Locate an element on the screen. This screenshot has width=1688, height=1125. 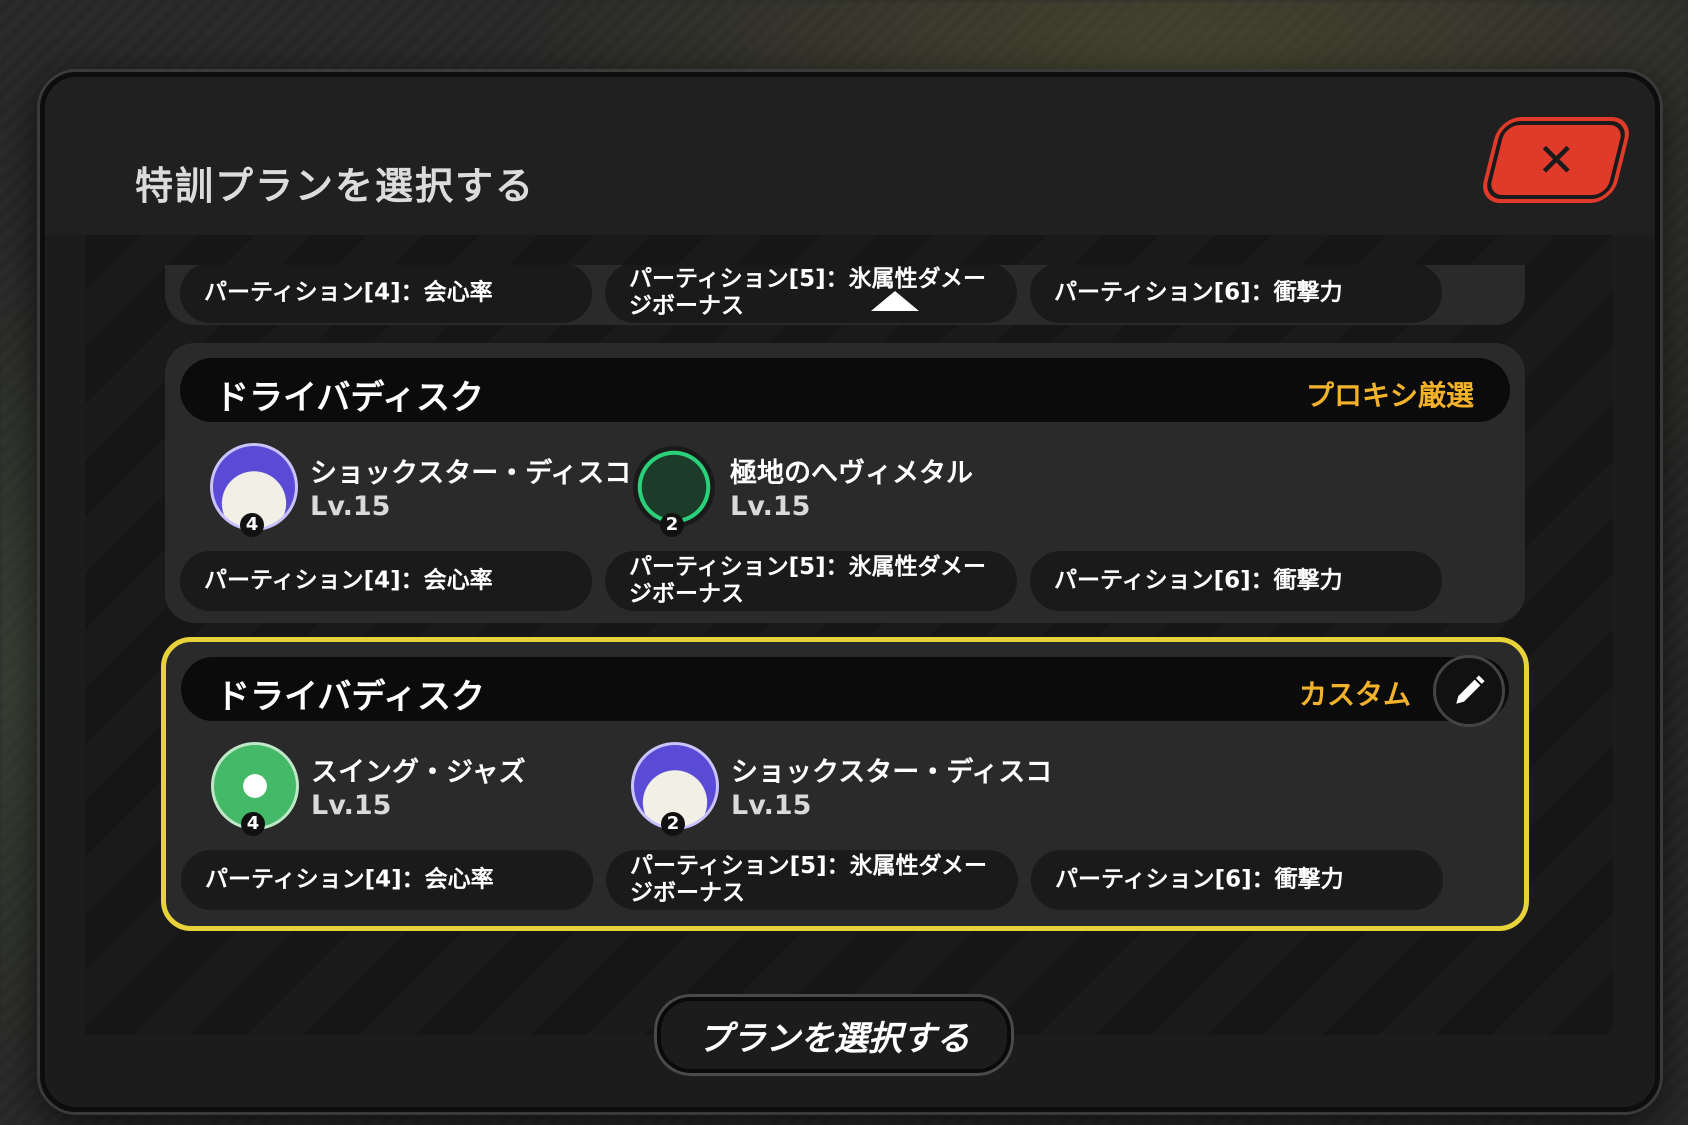
select-plan-button: プランを選択する is located at coordinates (834, 1035).